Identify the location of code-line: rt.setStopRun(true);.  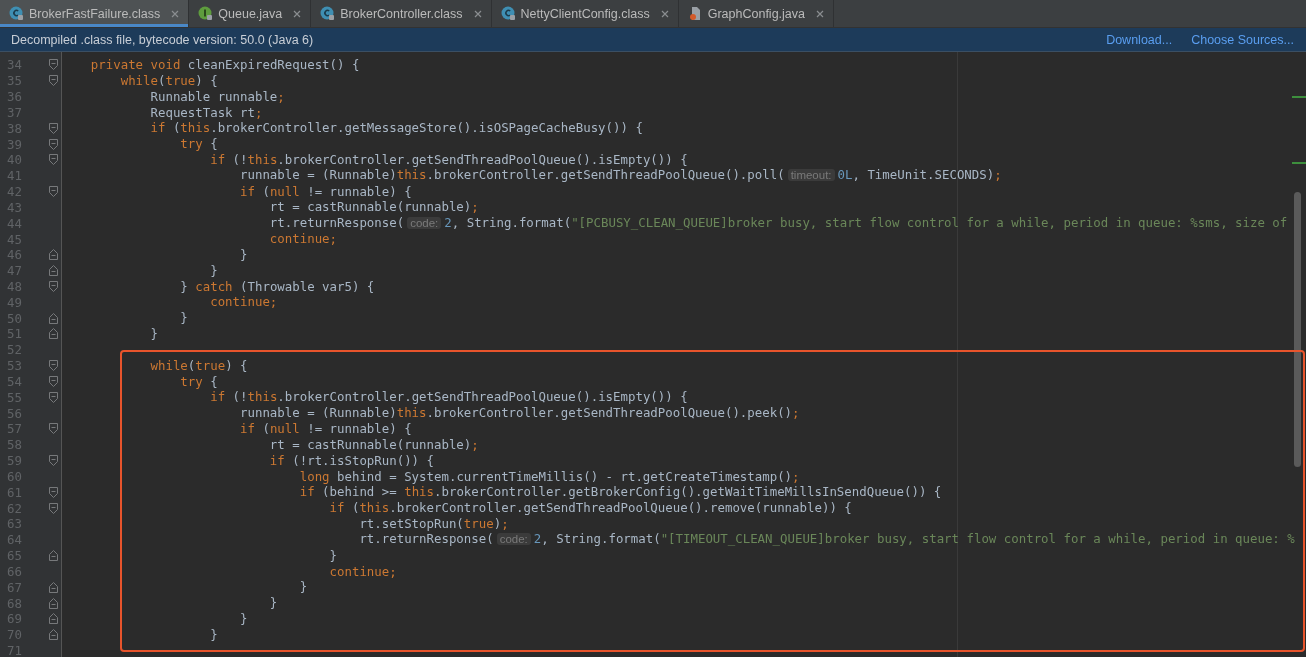
(433, 524).